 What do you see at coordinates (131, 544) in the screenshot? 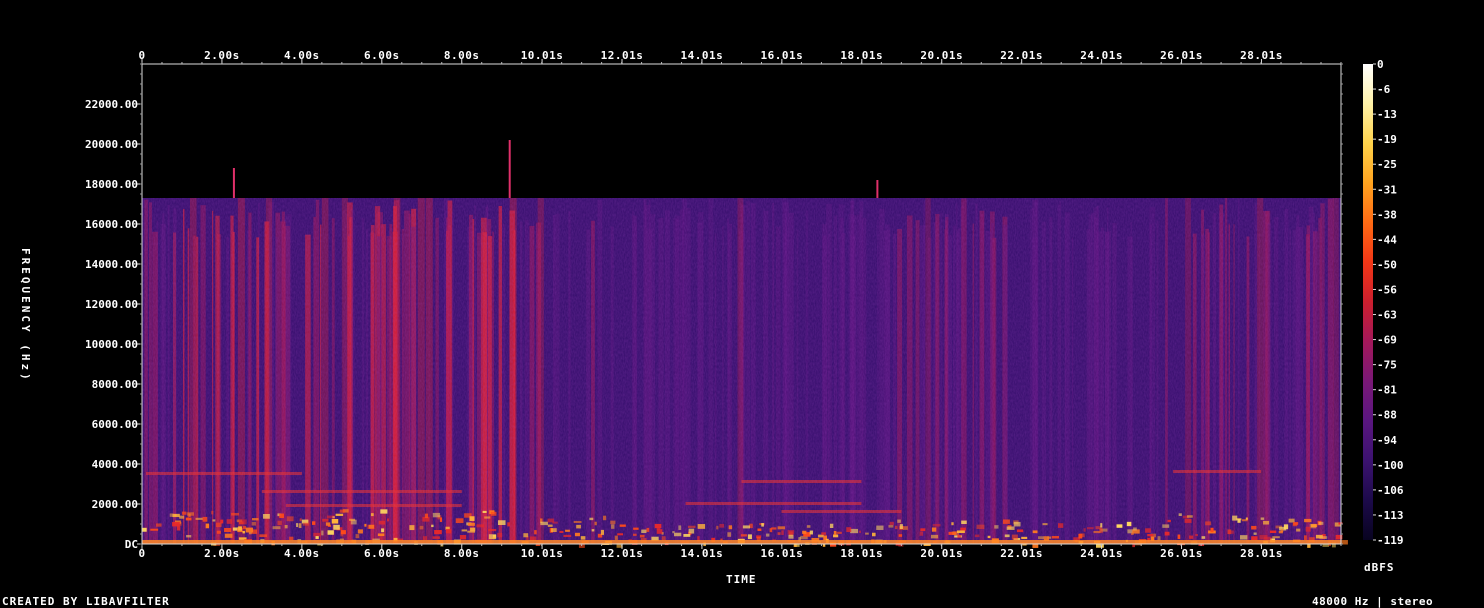
I see `y-tick-label: DC` at bounding box center [131, 544].